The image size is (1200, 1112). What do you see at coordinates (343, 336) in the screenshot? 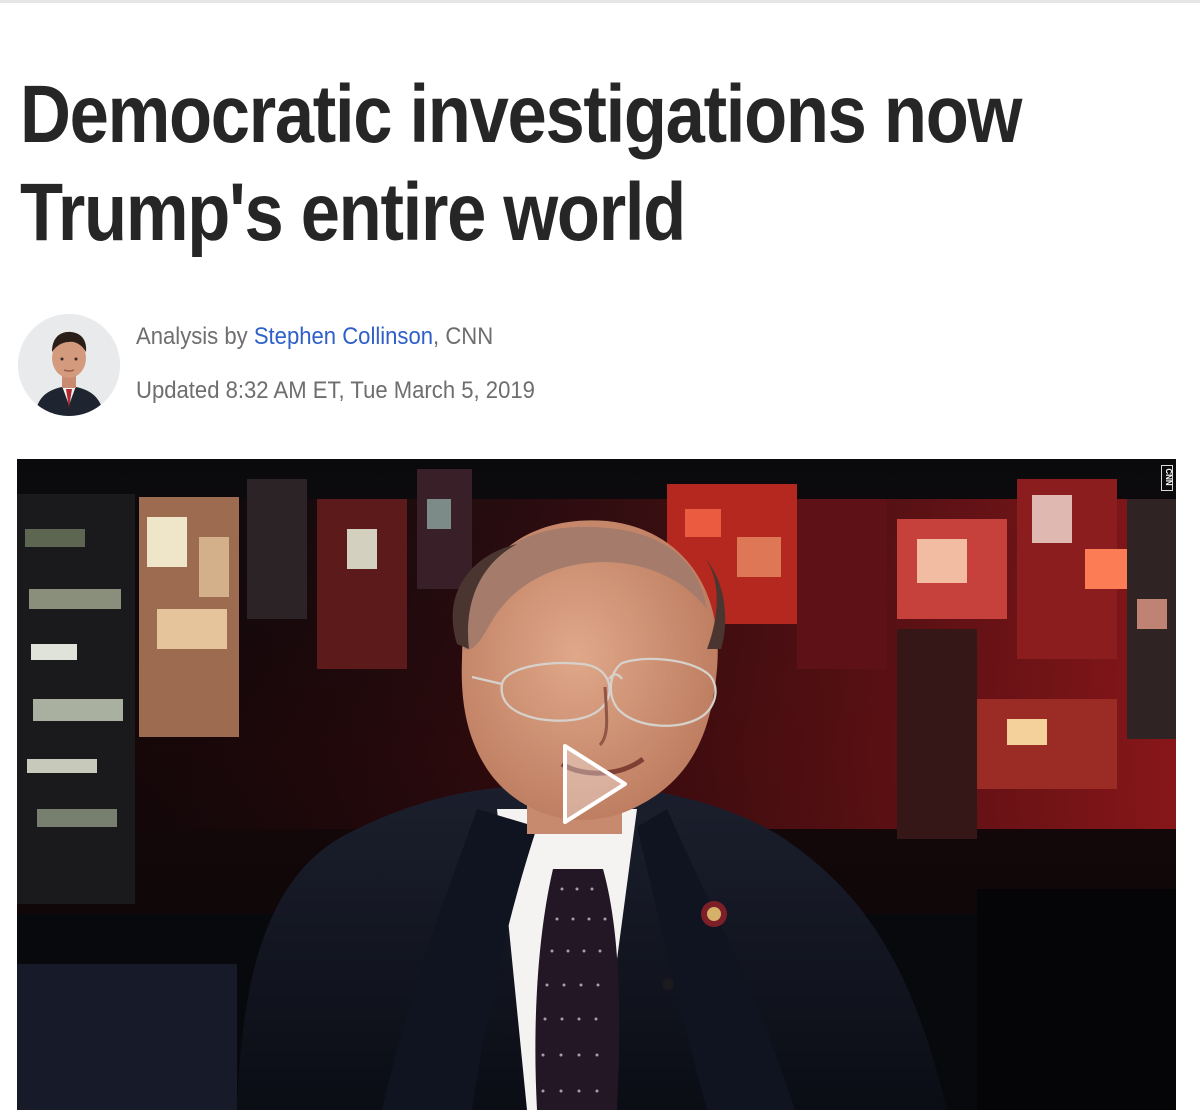
I see `author-link: Stephen Collinson` at bounding box center [343, 336].